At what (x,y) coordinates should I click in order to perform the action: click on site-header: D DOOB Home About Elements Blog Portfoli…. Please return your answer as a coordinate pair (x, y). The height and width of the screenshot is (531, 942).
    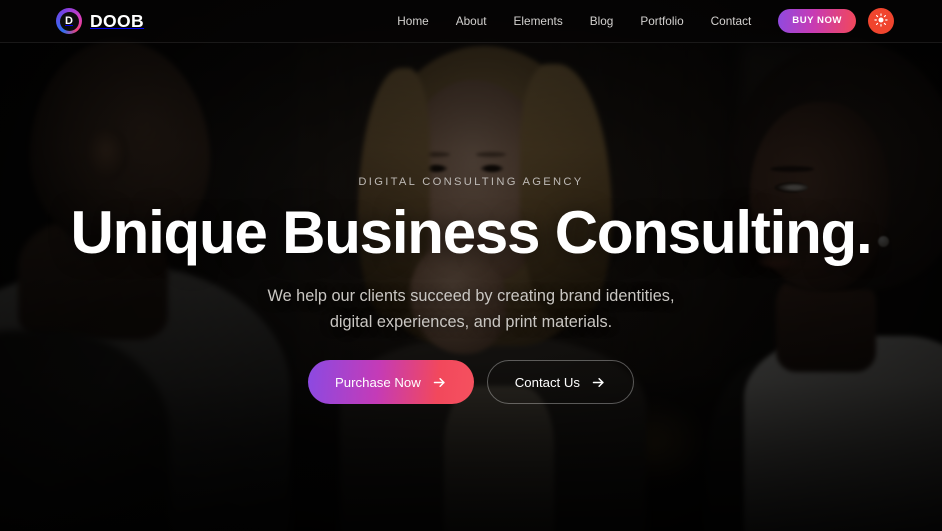
    Looking at the image, I should click on (471, 21).